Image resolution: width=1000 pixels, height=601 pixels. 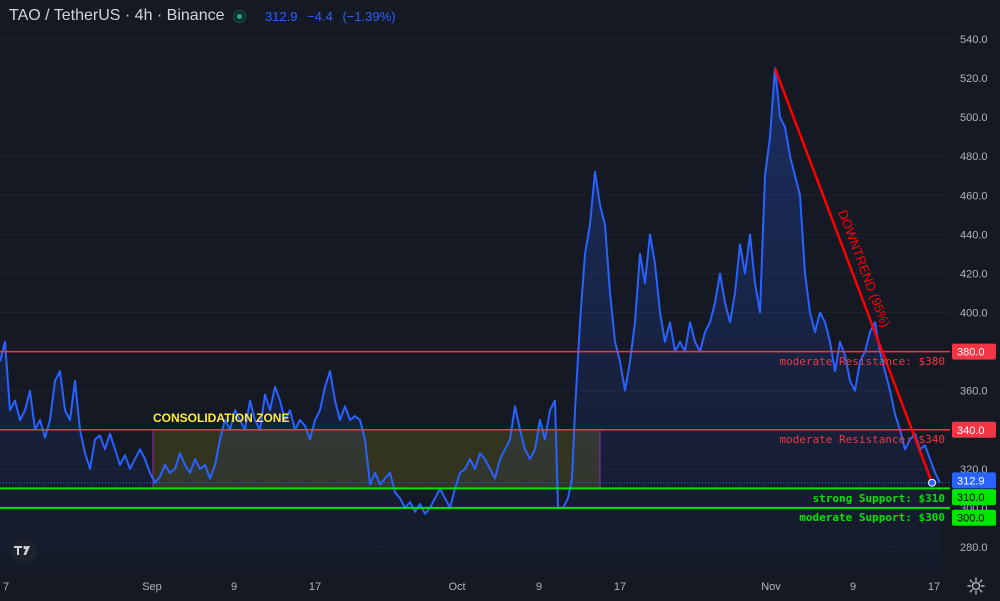 What do you see at coordinates (971, 519) in the screenshot?
I see `svg-text: 300.0` at bounding box center [971, 519].